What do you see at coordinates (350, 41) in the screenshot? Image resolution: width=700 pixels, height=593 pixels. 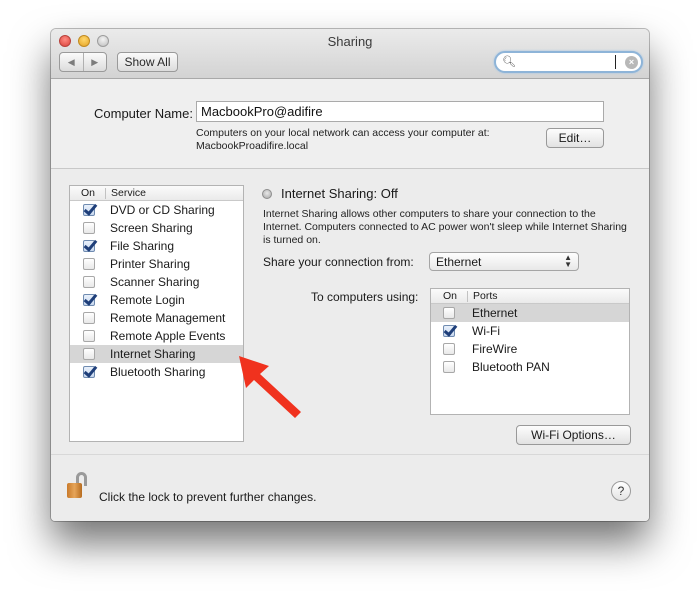 I see `window-title: Sharing` at bounding box center [350, 41].